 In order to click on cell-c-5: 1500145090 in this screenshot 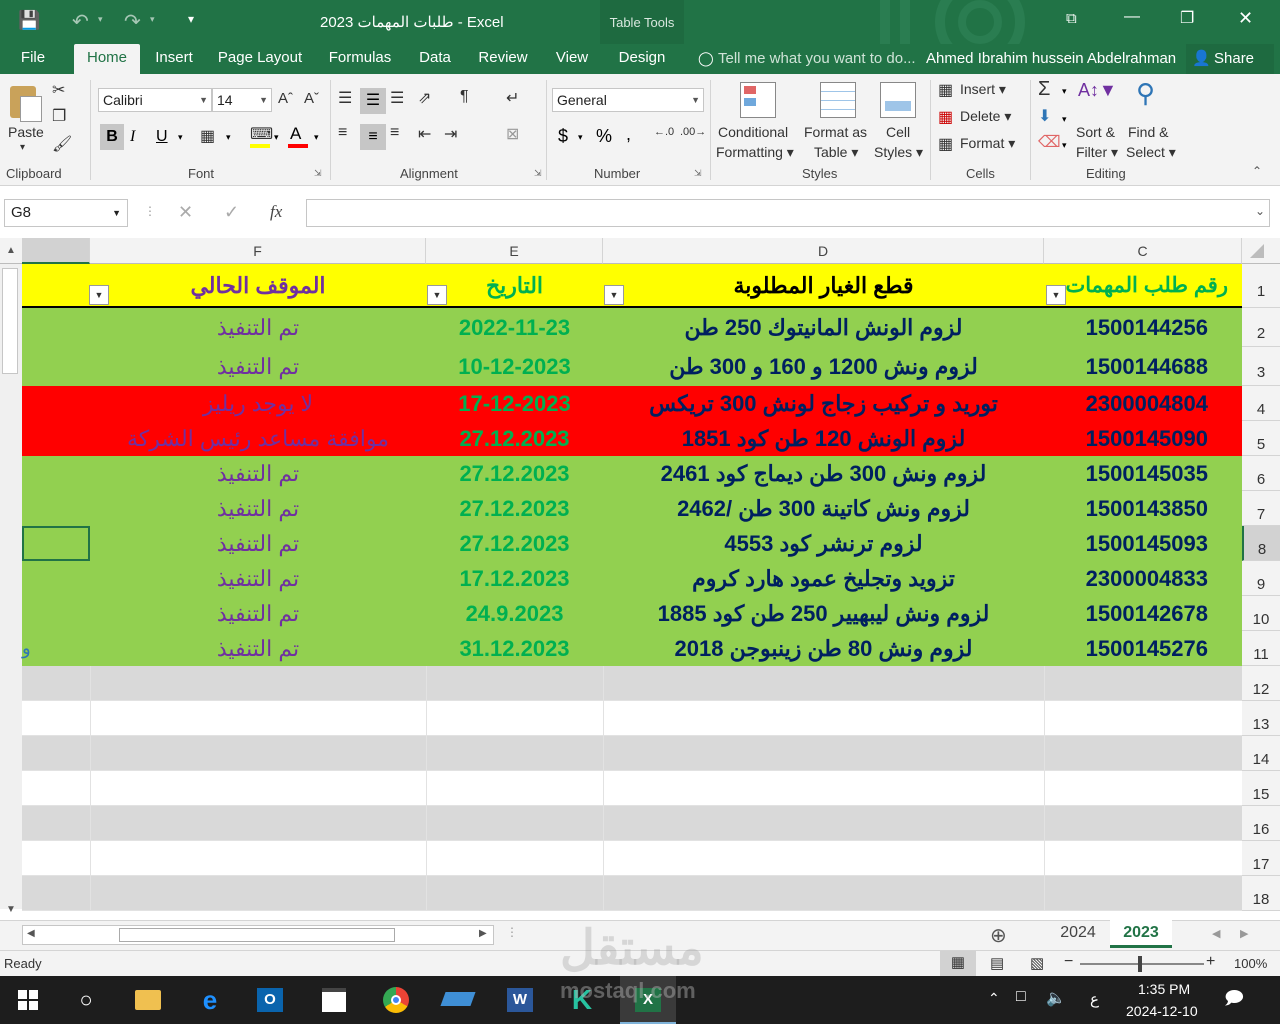, I will do `click(1143, 438)`.